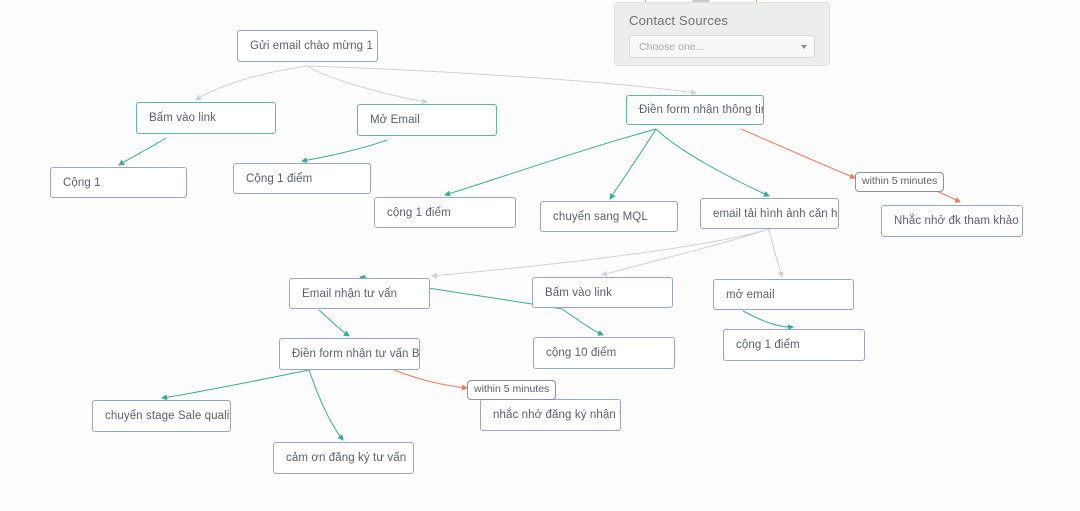 This screenshot has height=511, width=1080. What do you see at coordinates (395, 120) in the screenshot?
I see `node-label: Mở Email` at bounding box center [395, 120].